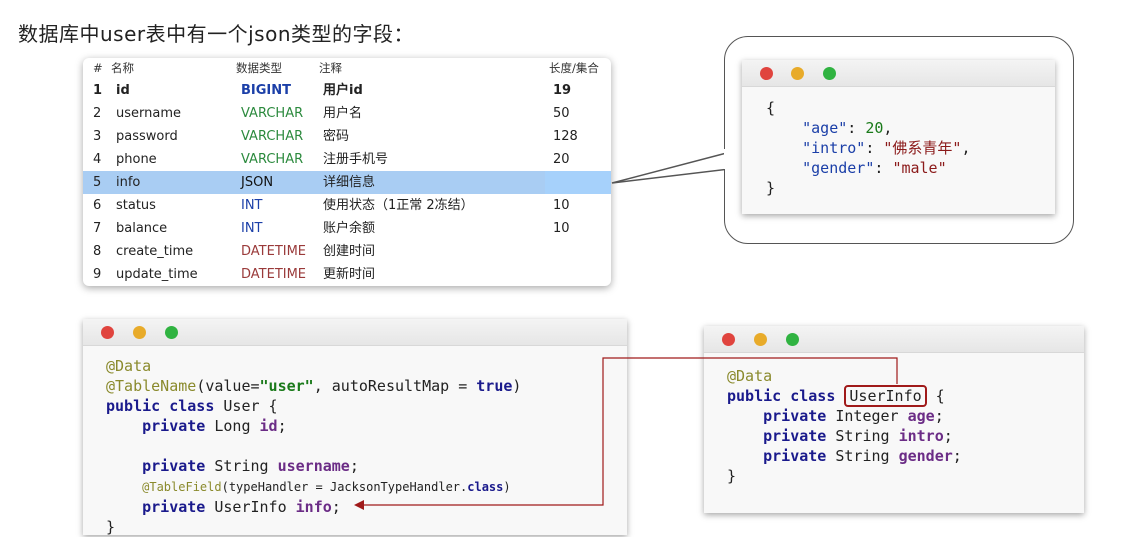  I want to click on link-arrow, so click(626, 433).